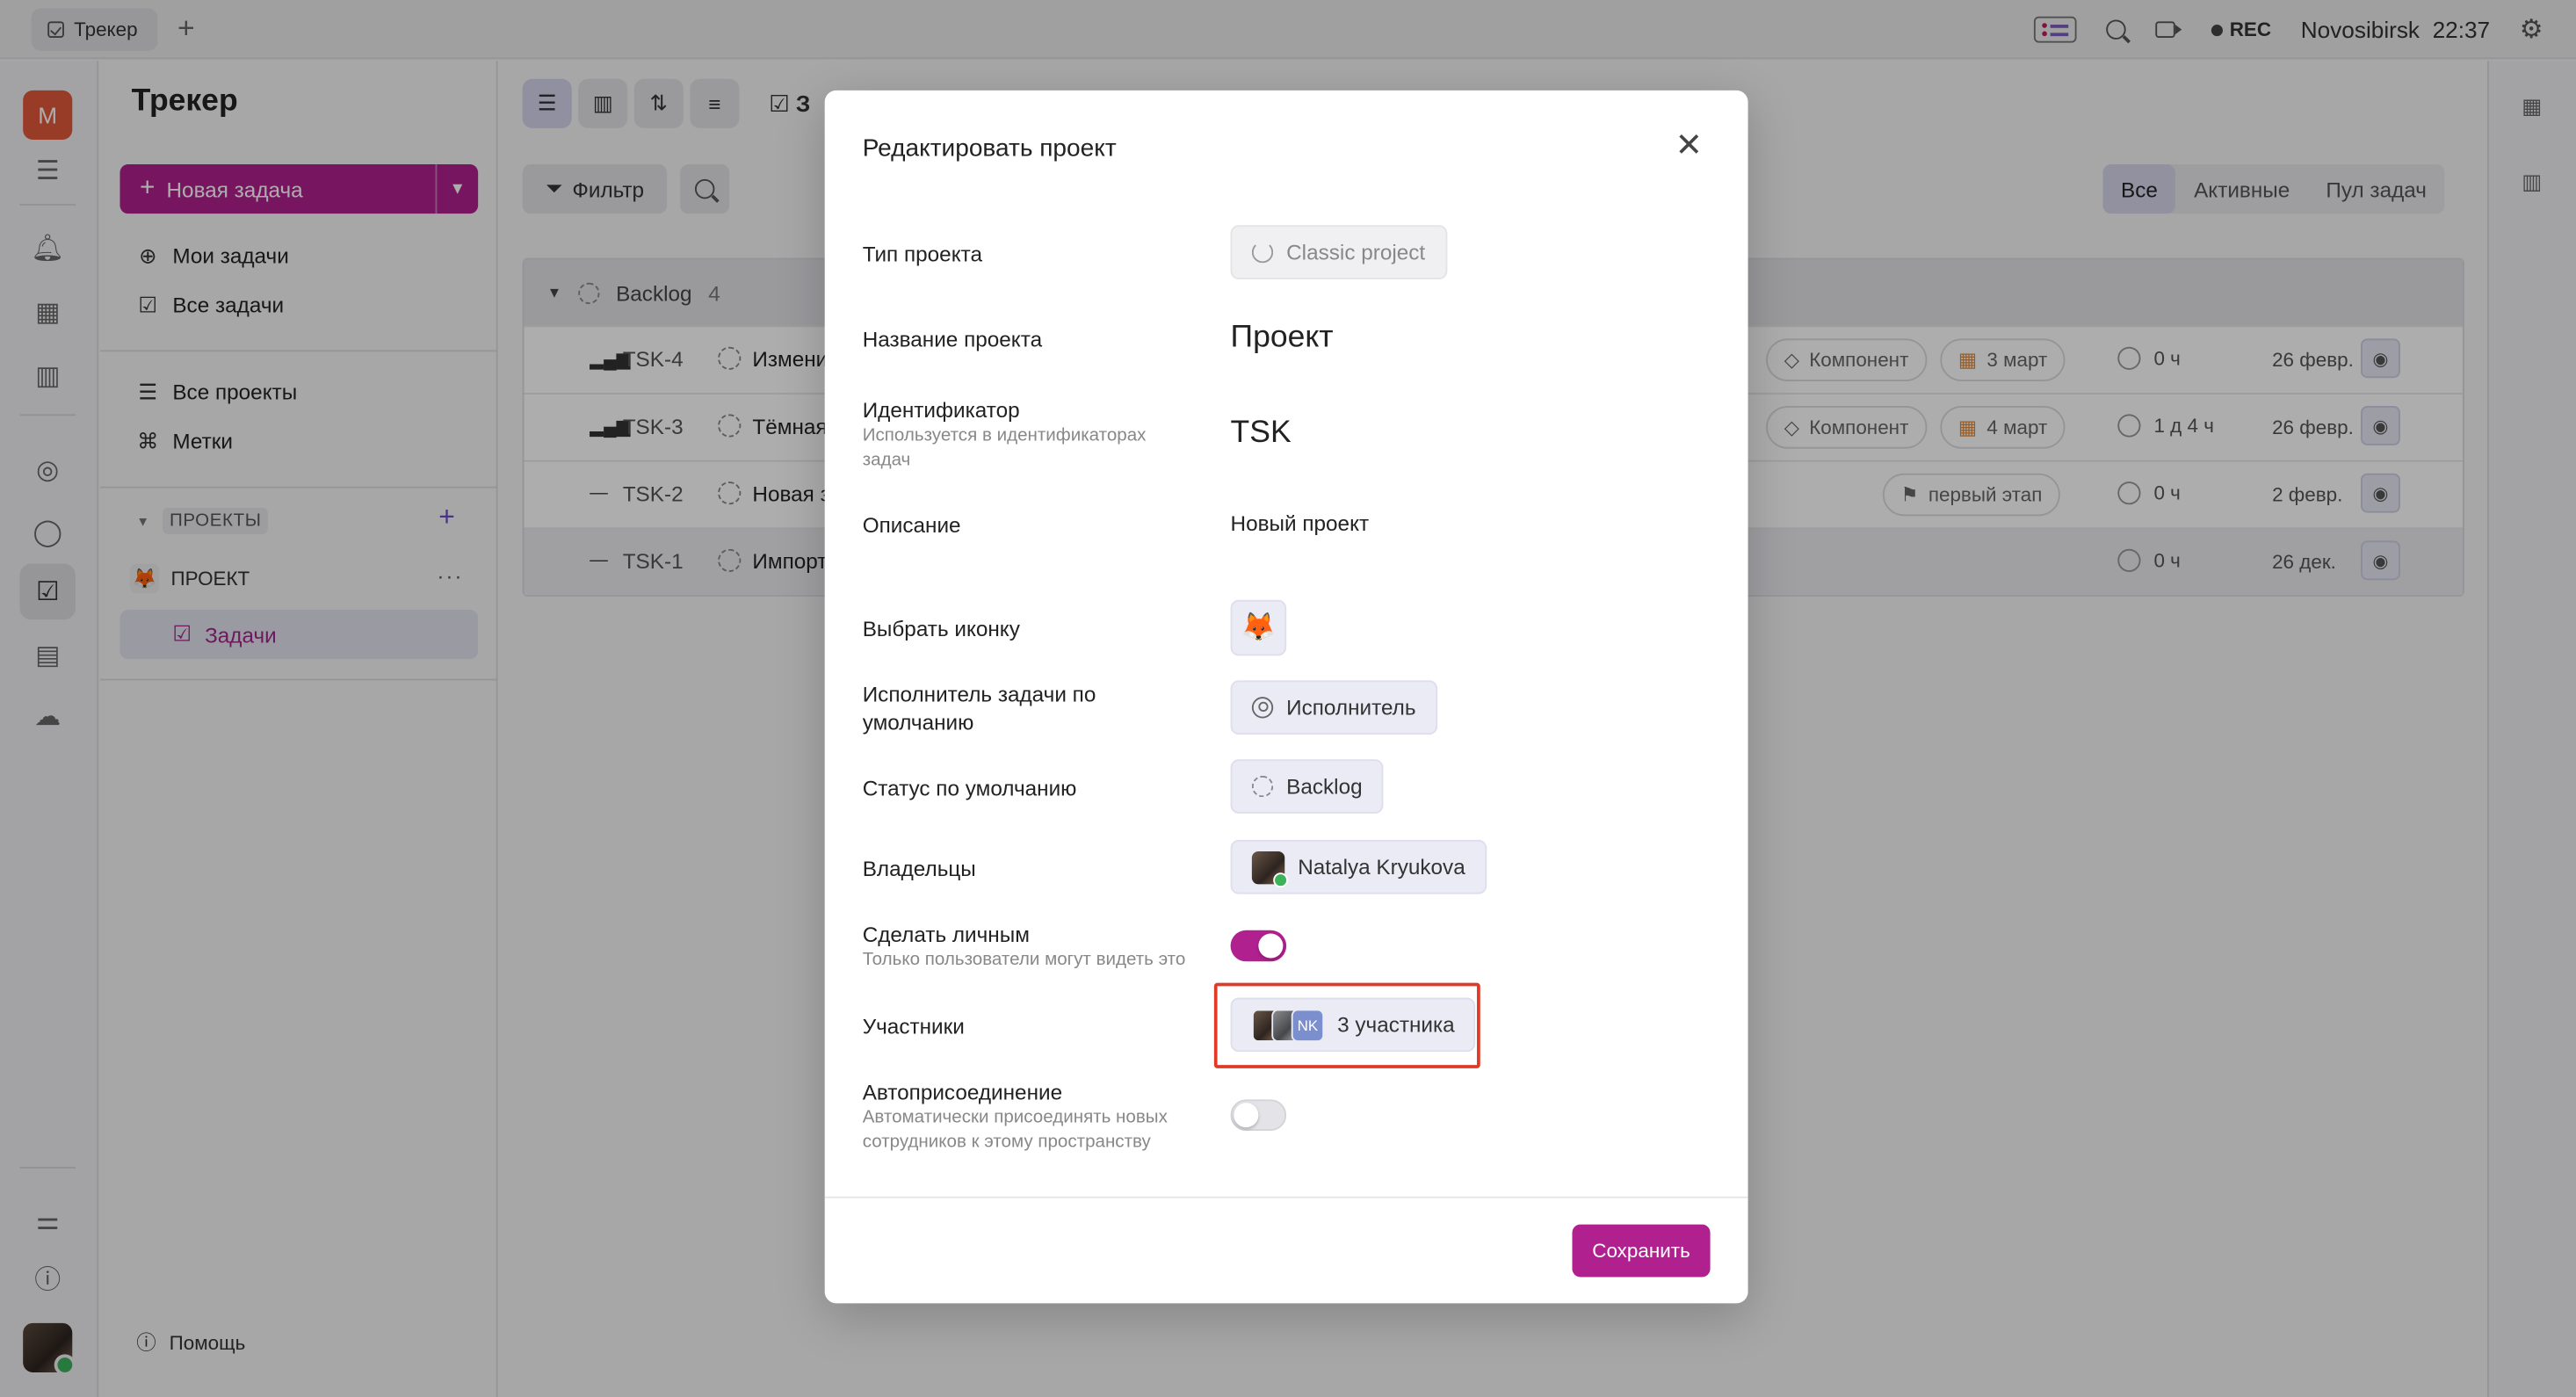  Describe the element at coordinates (919, 868) in the screenshot. I see `owners-label: Владельцы` at that location.